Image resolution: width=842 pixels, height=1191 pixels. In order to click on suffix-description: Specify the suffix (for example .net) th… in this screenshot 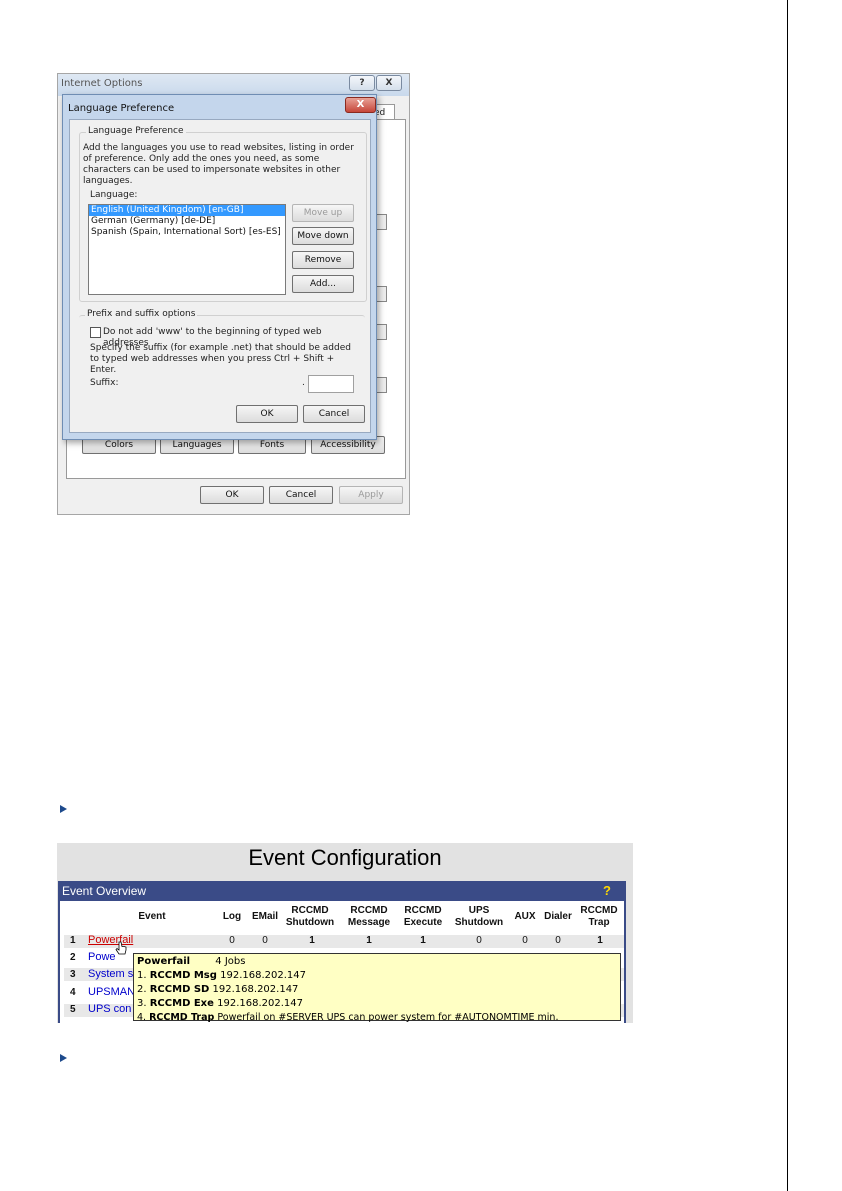, I will do `click(220, 359)`.